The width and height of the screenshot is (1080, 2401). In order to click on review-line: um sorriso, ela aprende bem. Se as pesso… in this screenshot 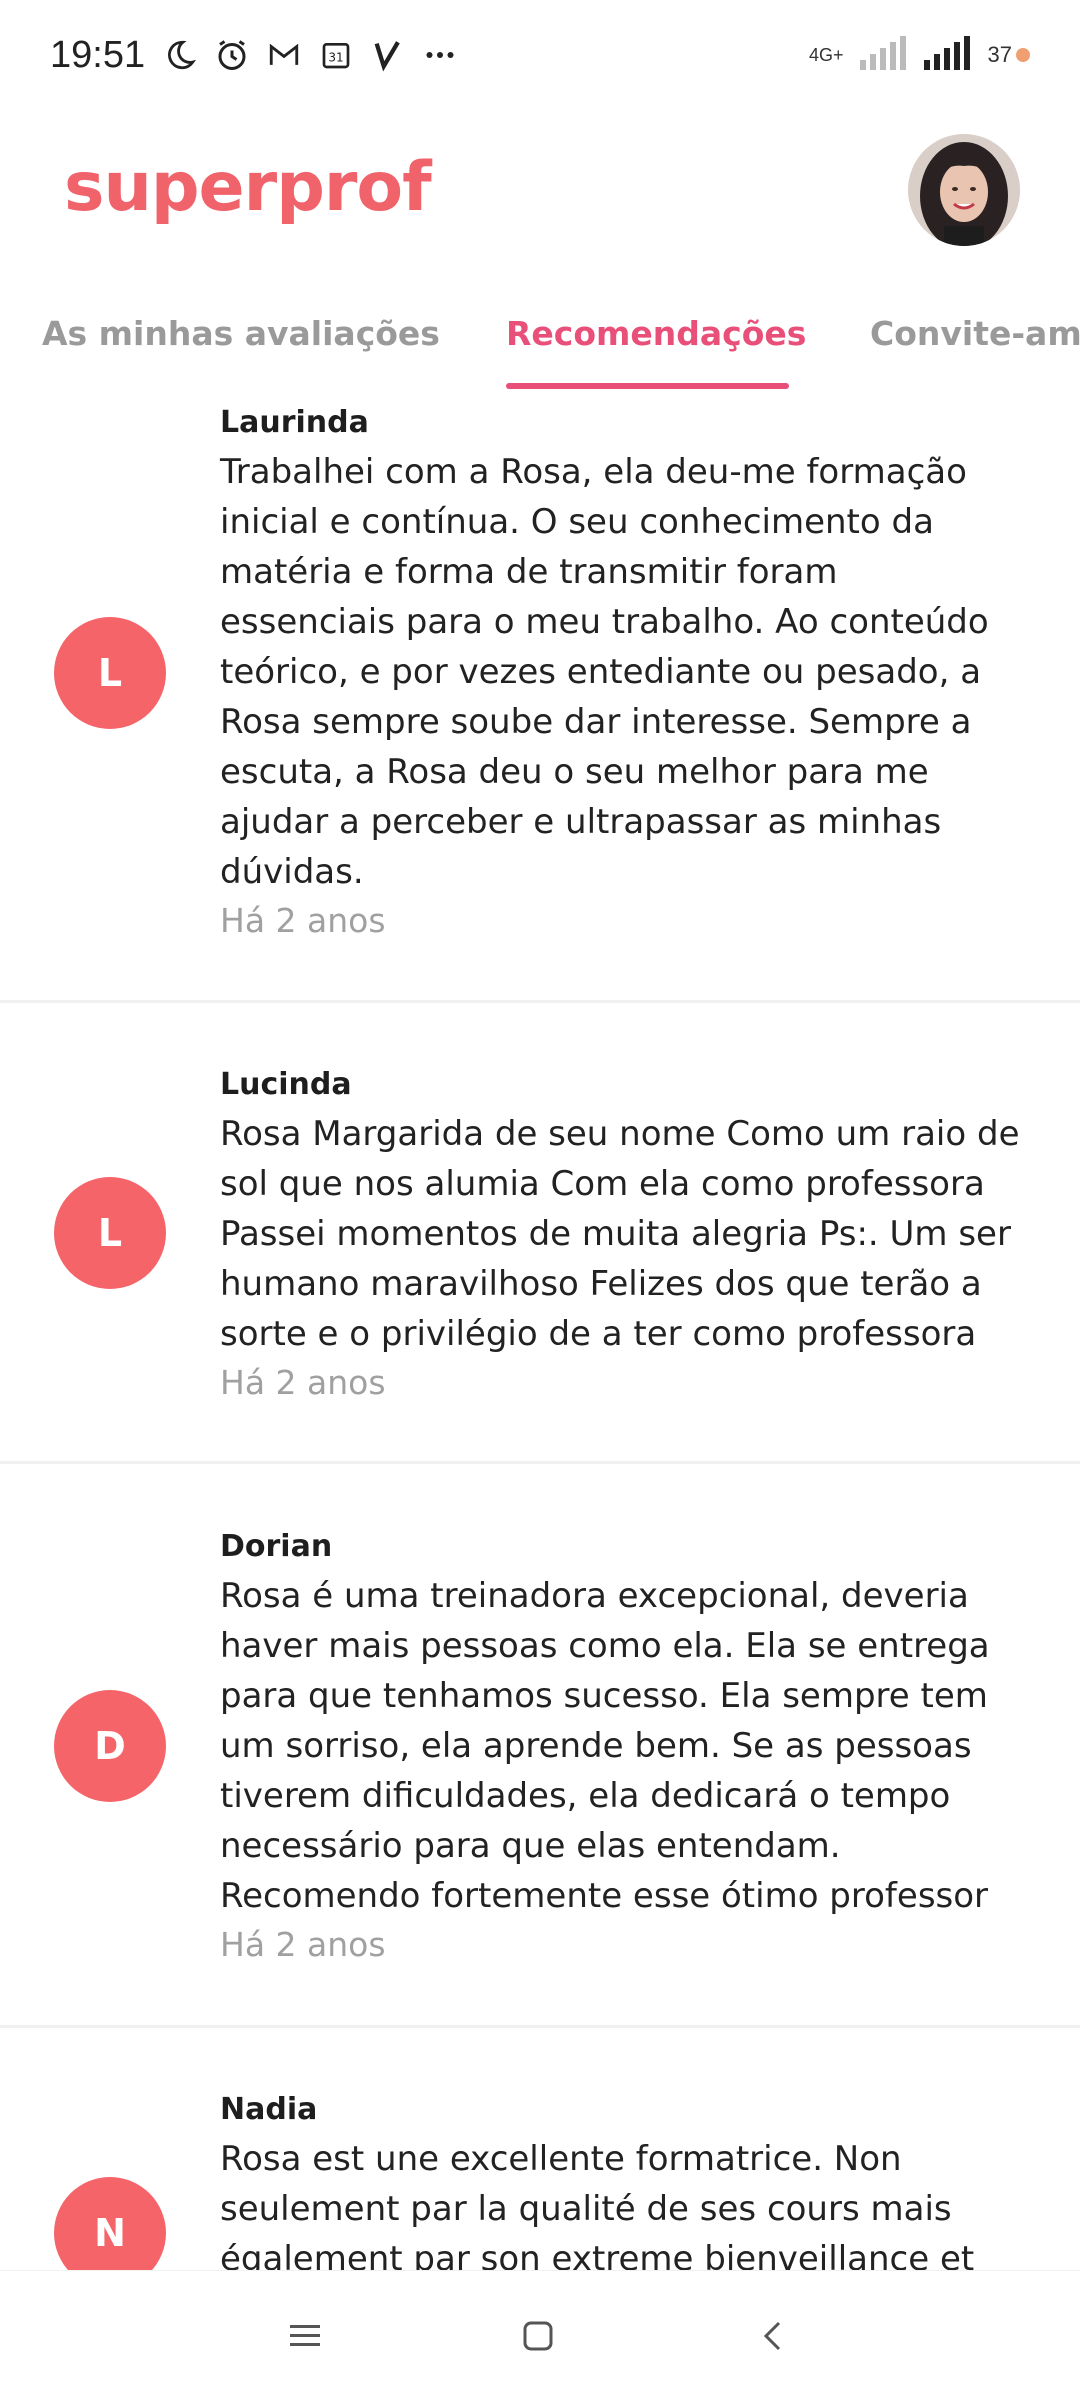, I will do `click(596, 1746)`.